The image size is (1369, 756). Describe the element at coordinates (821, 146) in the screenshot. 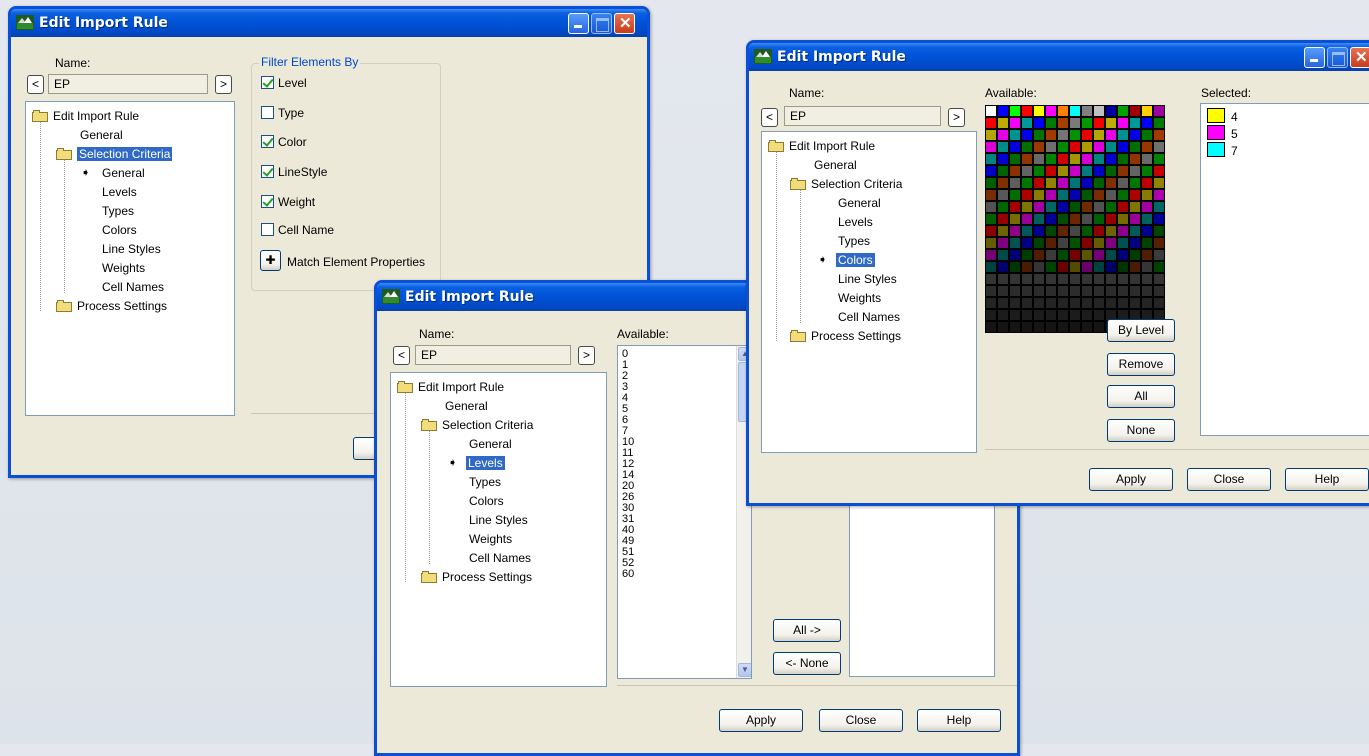

I see `tree-root: Edit Import Rule` at that location.